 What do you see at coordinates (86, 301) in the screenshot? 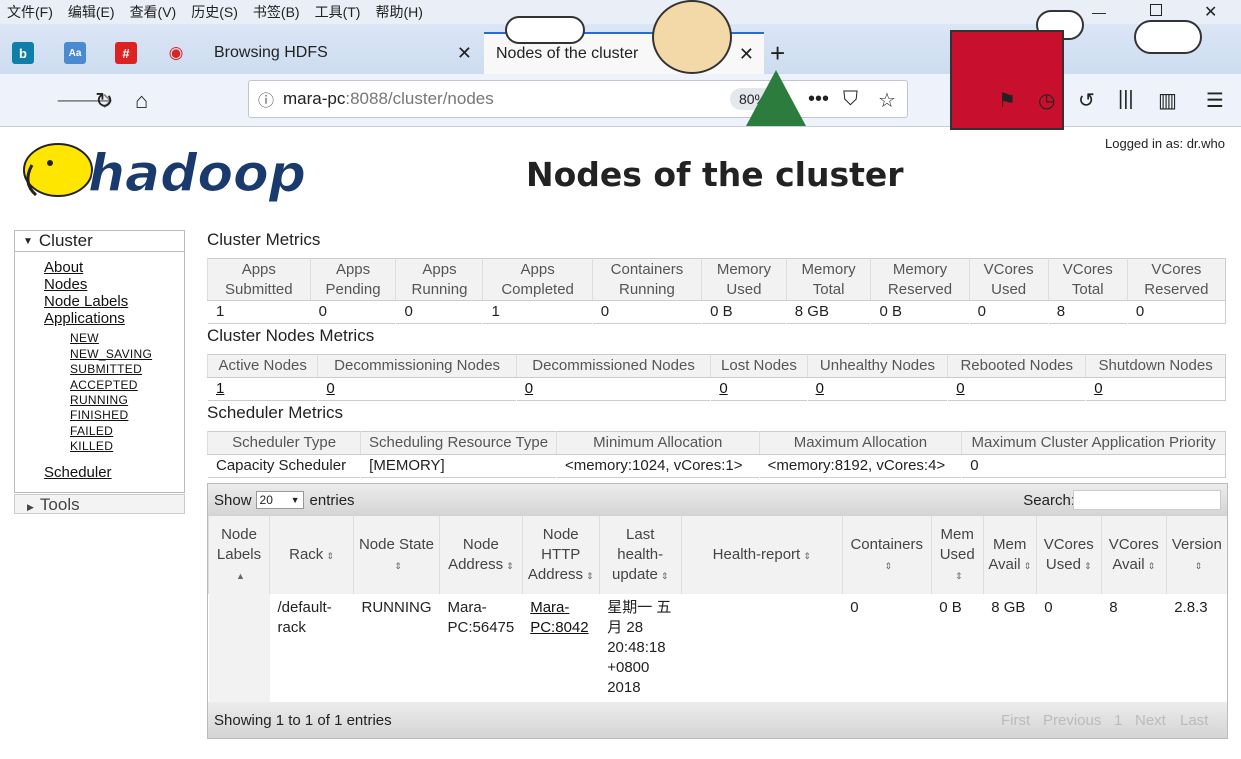
I see `sidebar-link-node-labels: Node Labels` at bounding box center [86, 301].